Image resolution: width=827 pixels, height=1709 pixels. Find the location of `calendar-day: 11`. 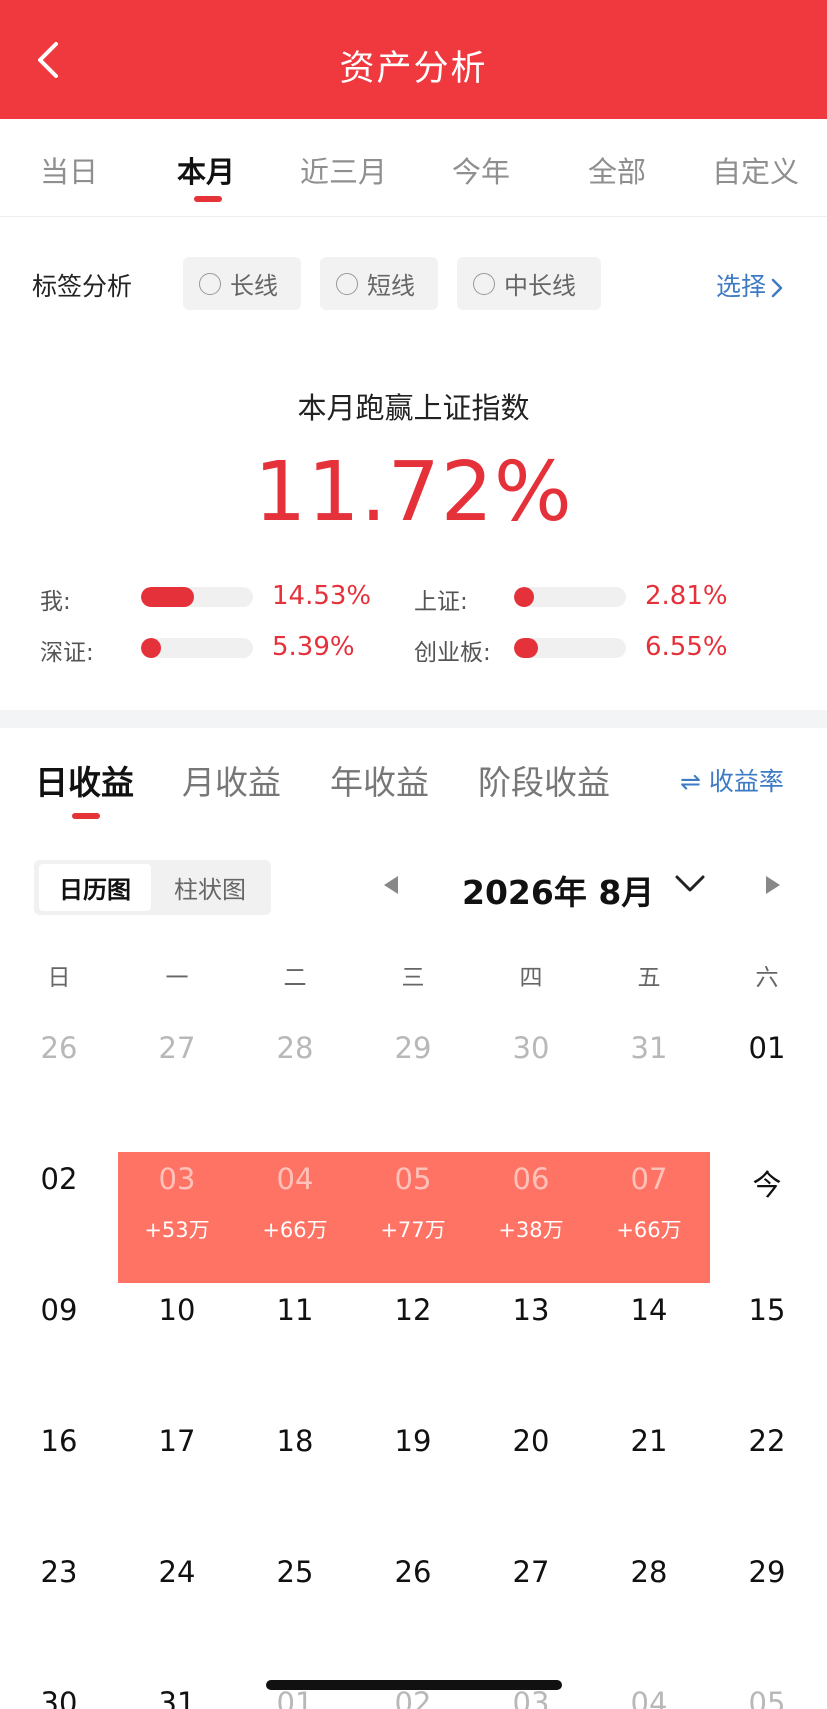

calendar-day: 11 is located at coordinates (295, 1310).